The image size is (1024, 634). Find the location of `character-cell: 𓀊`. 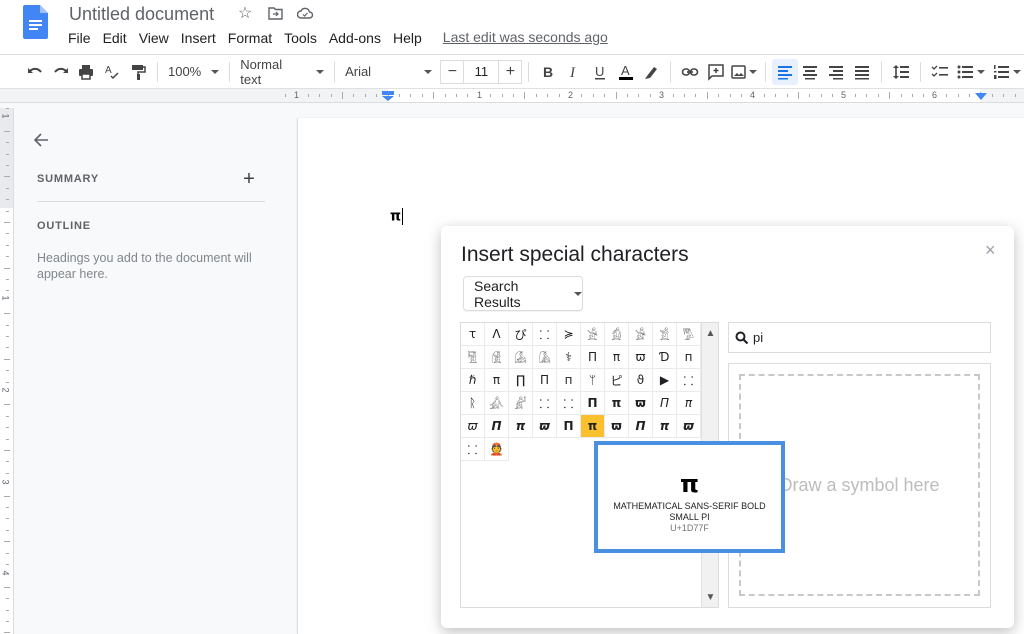

character-cell: 𓀊 is located at coordinates (521, 403).